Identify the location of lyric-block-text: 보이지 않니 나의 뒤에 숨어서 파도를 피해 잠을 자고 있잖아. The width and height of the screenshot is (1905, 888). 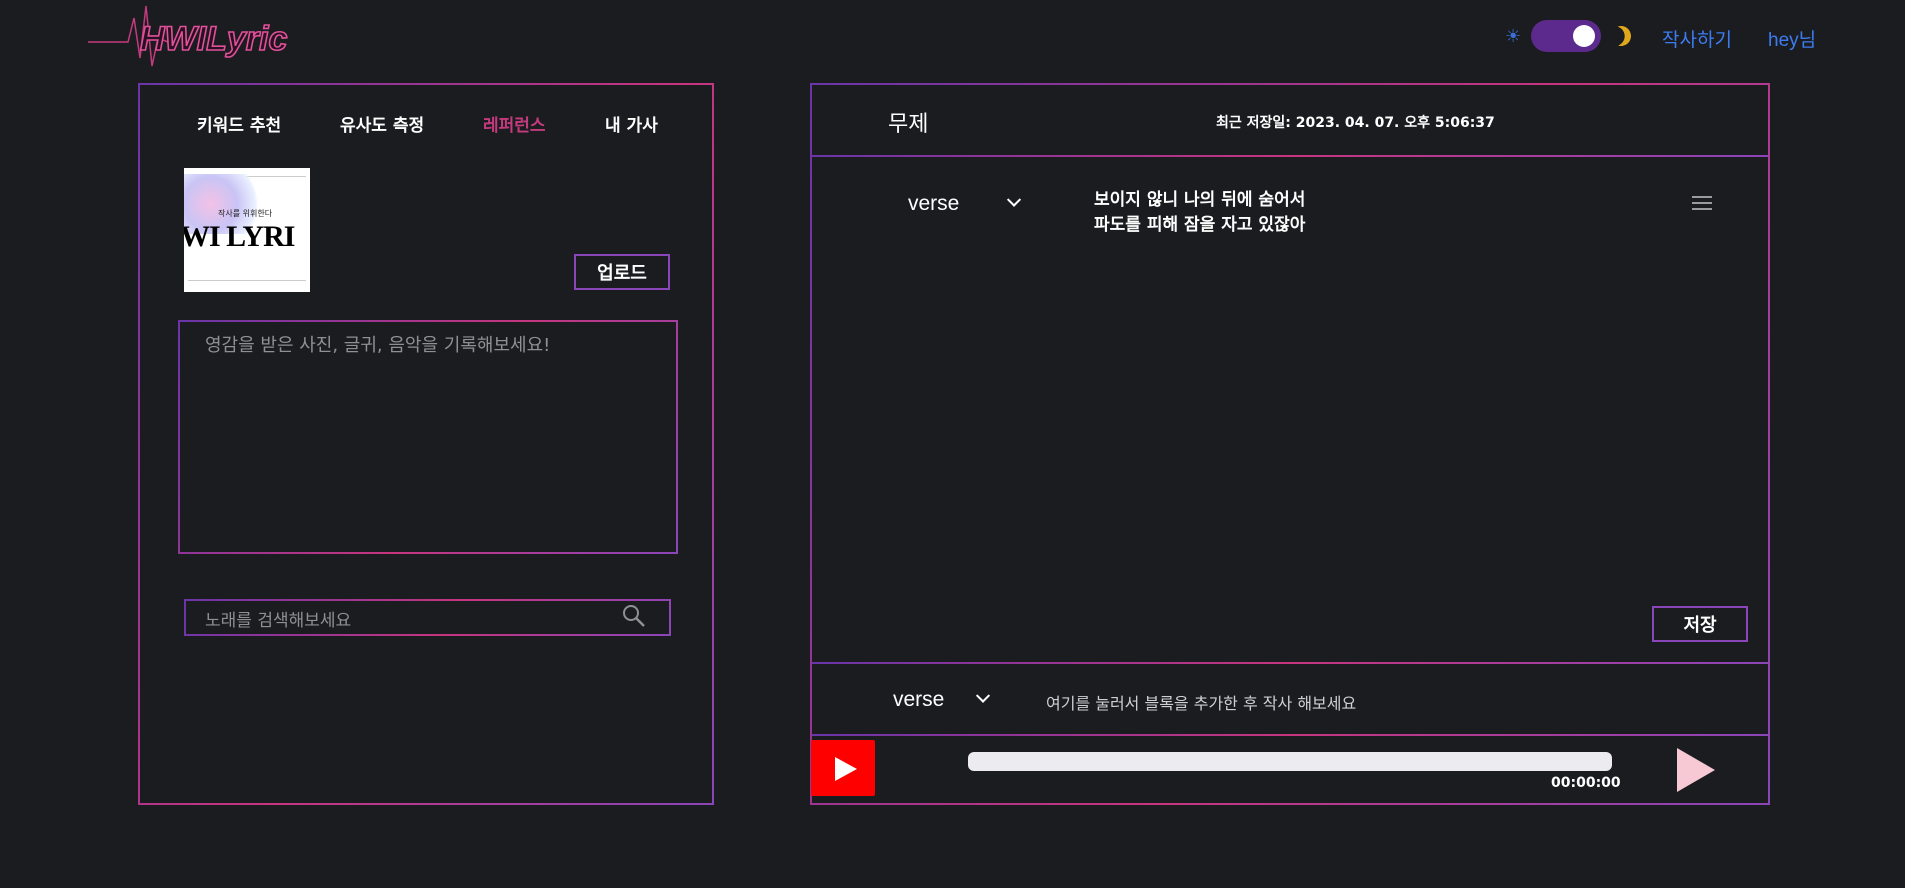
(1199, 213).